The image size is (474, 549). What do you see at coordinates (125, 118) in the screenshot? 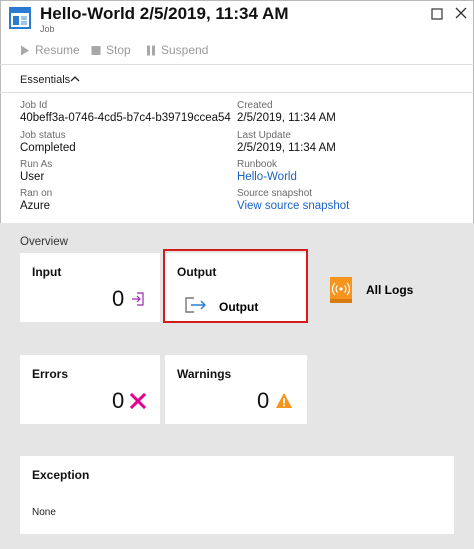
I see `job-id-value: 40beff3a-0746-4cd5-b7c4-b39719ccea54` at bounding box center [125, 118].